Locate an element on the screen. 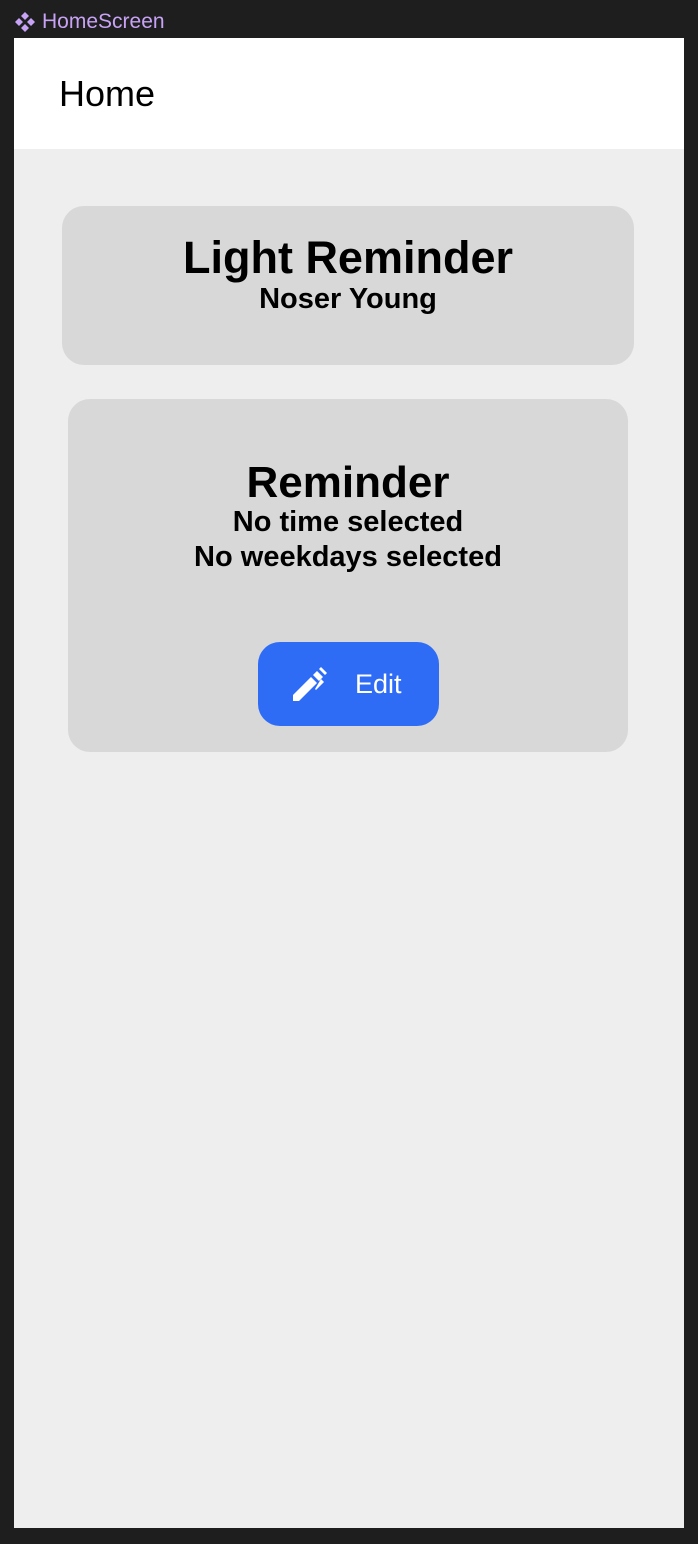  frame-label-text: HomeScreen is located at coordinates (103, 21).